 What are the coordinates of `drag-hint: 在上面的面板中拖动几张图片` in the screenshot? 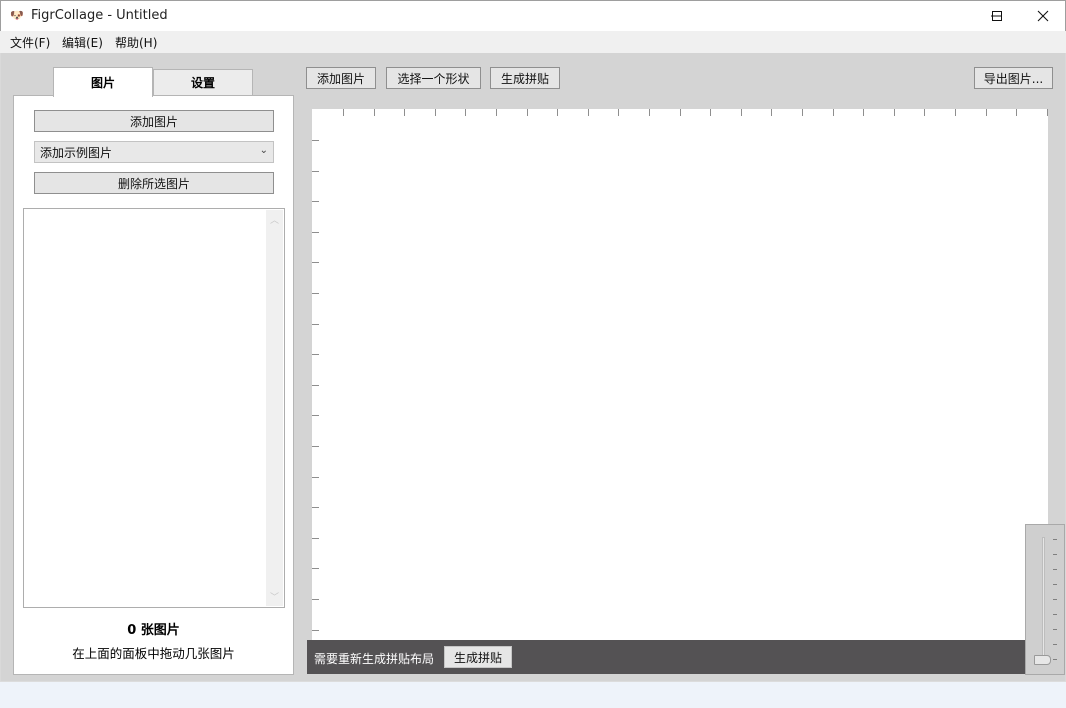 It's located at (153, 653).